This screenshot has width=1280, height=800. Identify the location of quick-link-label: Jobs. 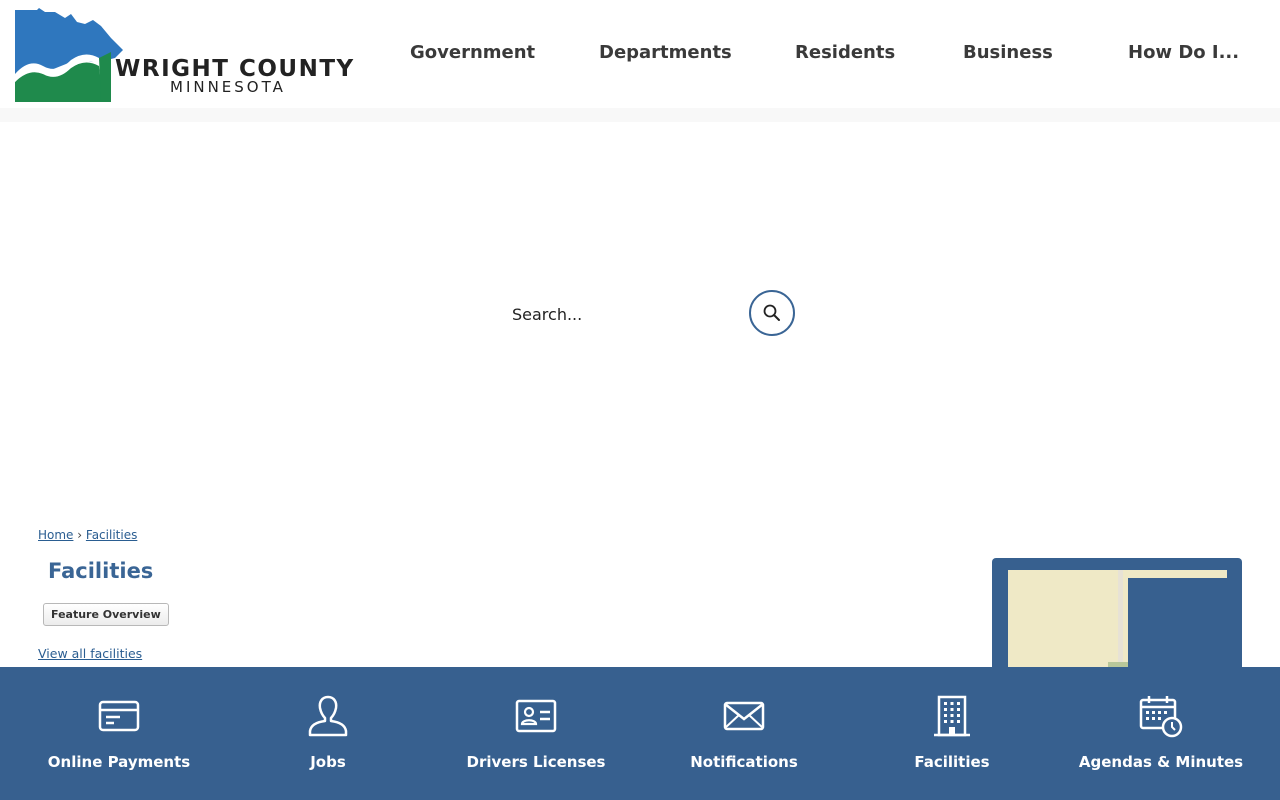
(328, 762).